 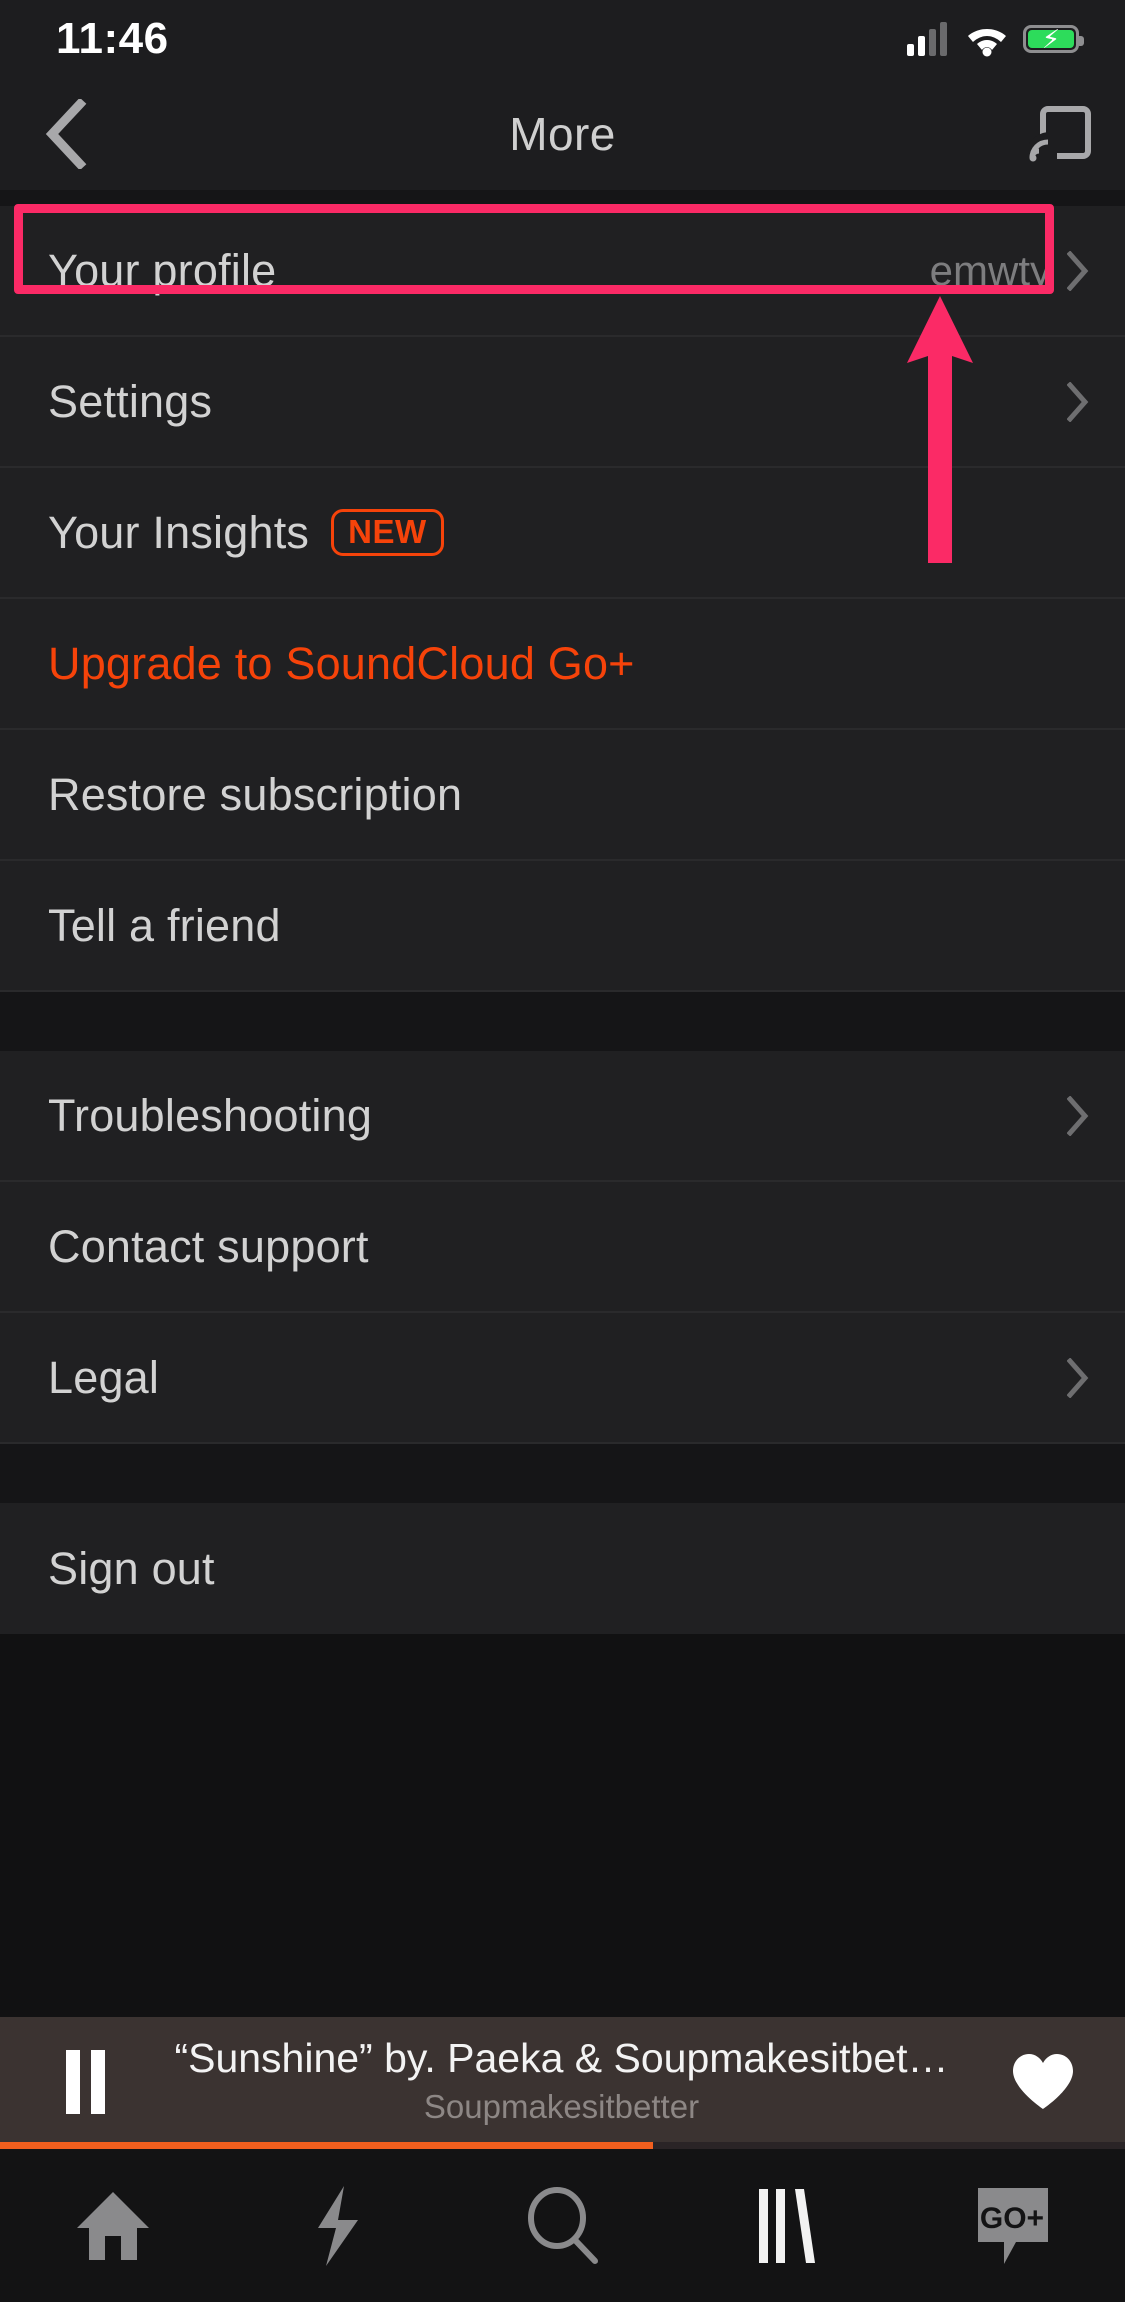 I want to click on list-item-label: Your Insights, so click(x=179, y=532).